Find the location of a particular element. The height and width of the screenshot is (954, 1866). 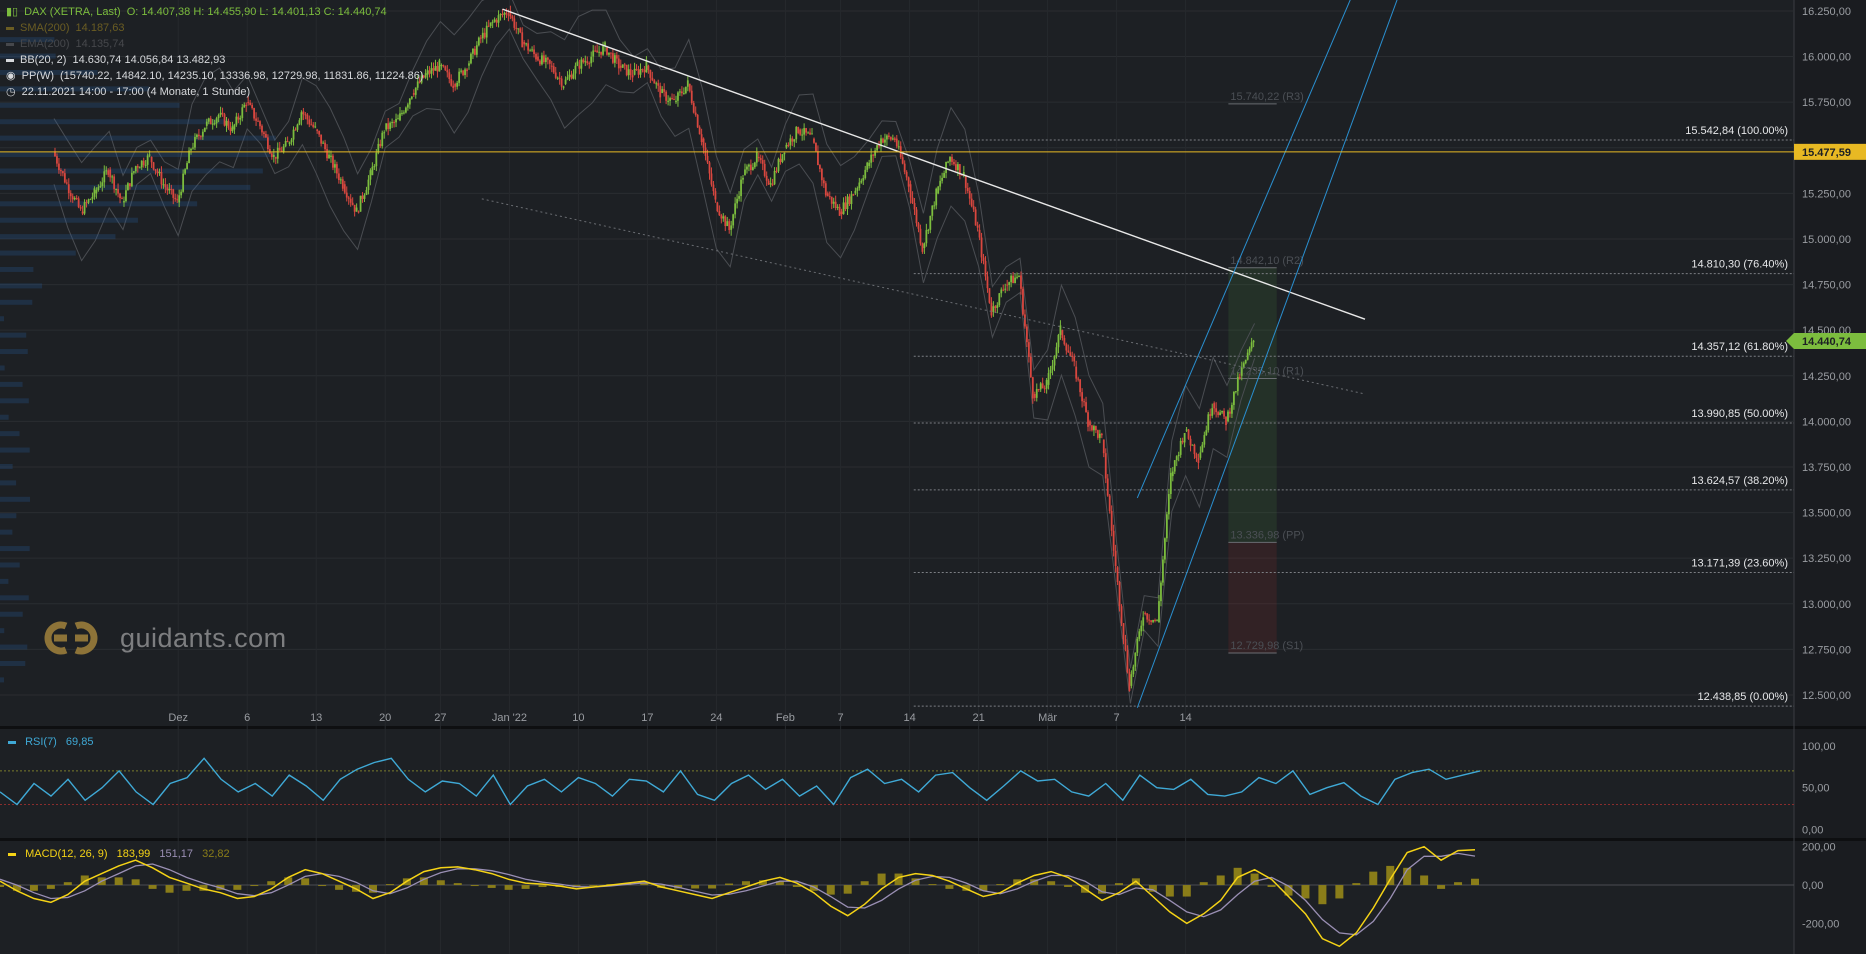

x-tick-label: 10 is located at coordinates (578, 718).